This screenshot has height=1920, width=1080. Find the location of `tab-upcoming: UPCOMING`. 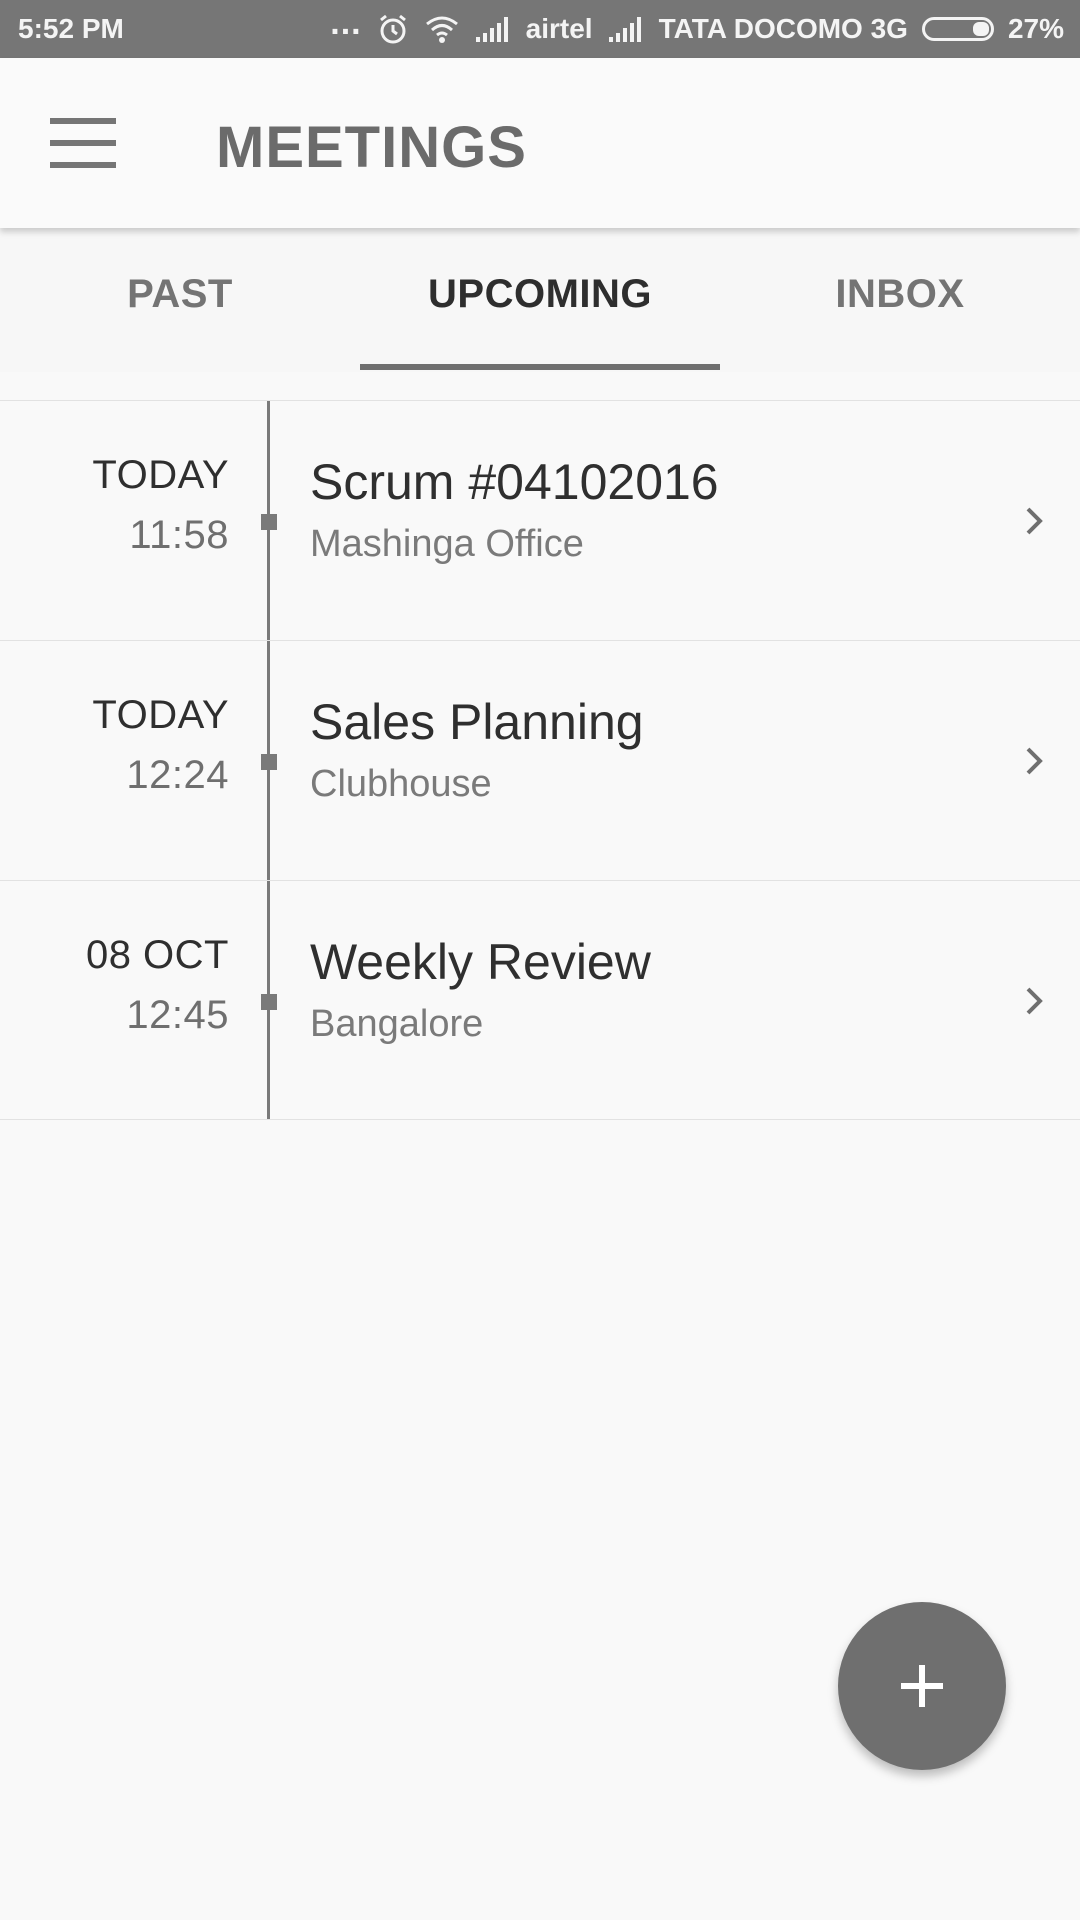

tab-upcoming: UPCOMING is located at coordinates (540, 300).